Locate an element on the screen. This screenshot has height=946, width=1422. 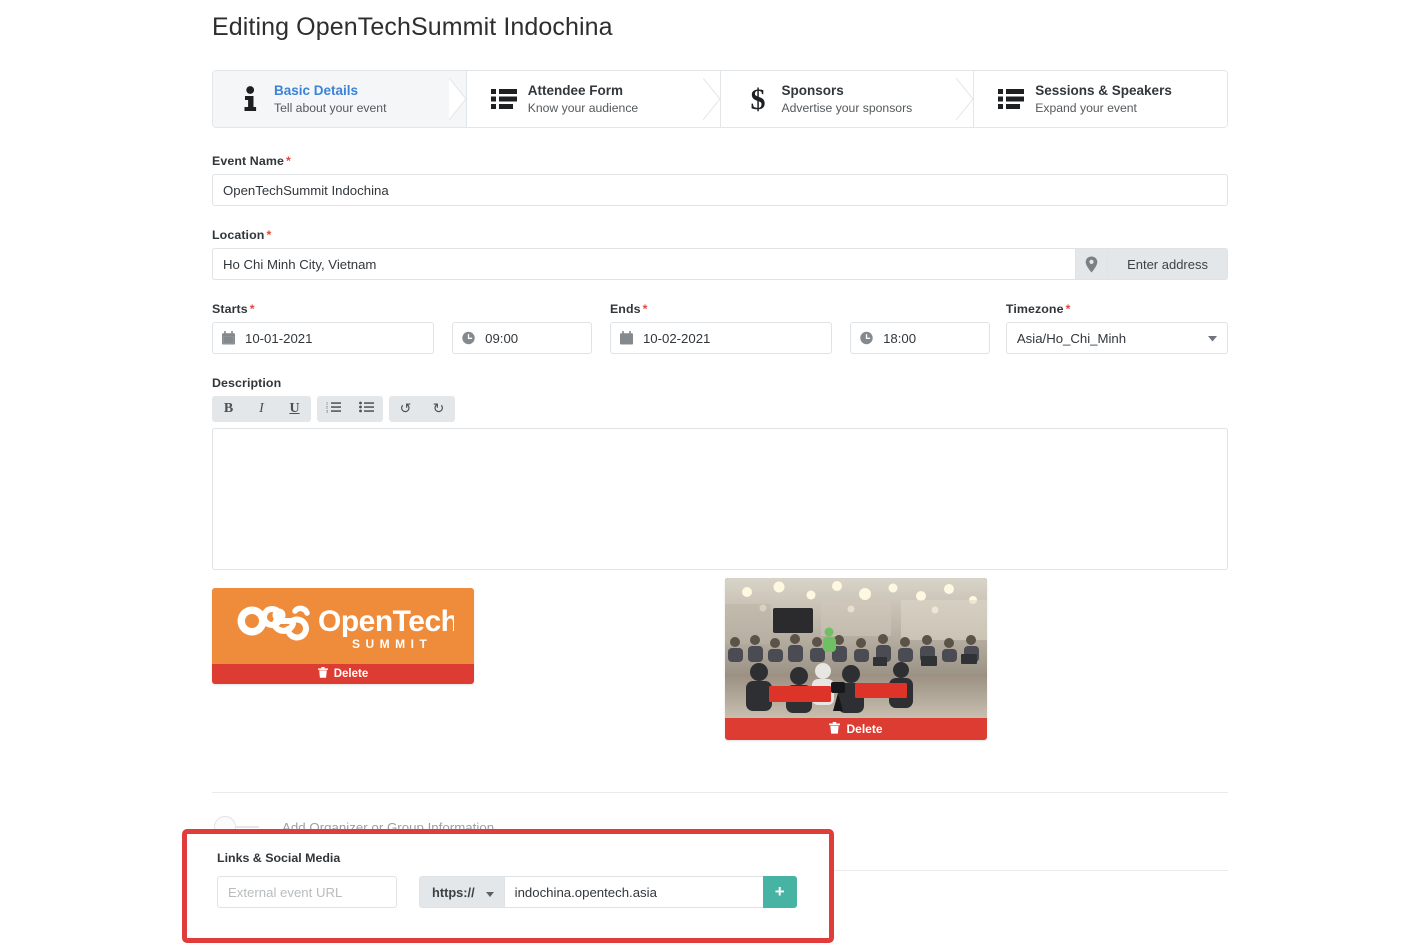
links-fields-row: https:// + is located at coordinates (523, 892).